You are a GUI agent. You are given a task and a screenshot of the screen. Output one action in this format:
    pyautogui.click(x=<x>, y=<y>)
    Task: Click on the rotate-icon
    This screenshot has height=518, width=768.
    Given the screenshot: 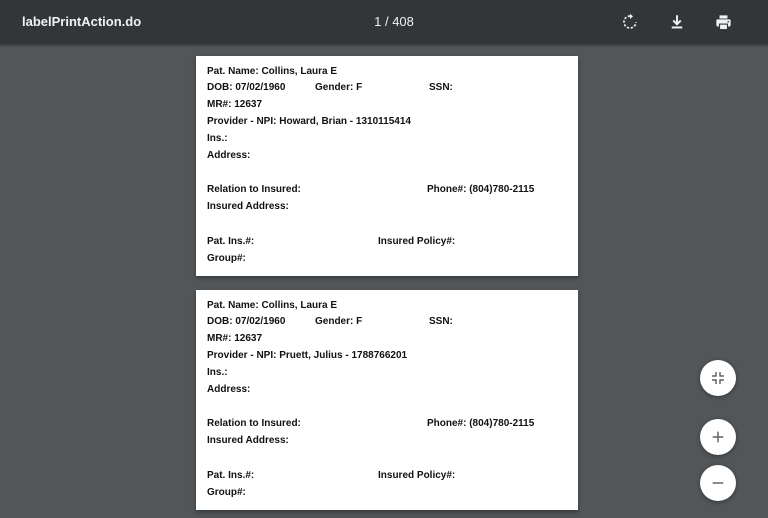 What is the action you would take?
    pyautogui.click(x=630, y=21)
    